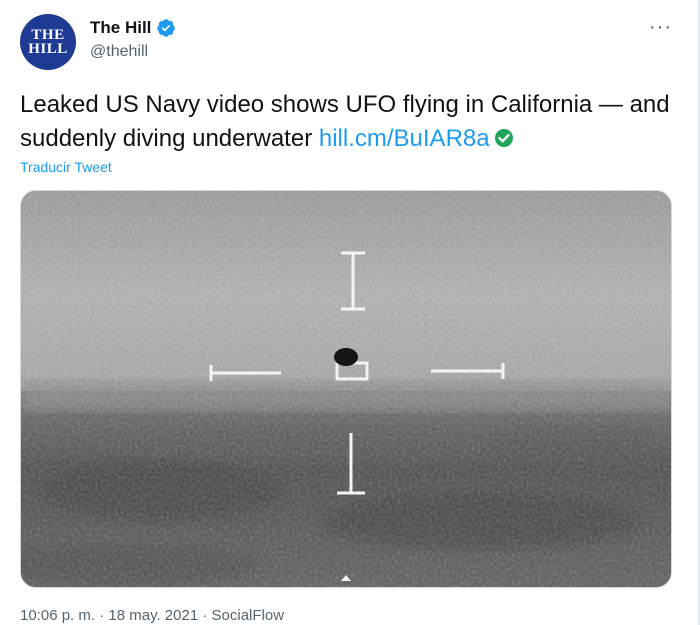 This screenshot has width=700, height=625. What do you see at coordinates (346, 357) in the screenshot?
I see `ufo-object` at bounding box center [346, 357].